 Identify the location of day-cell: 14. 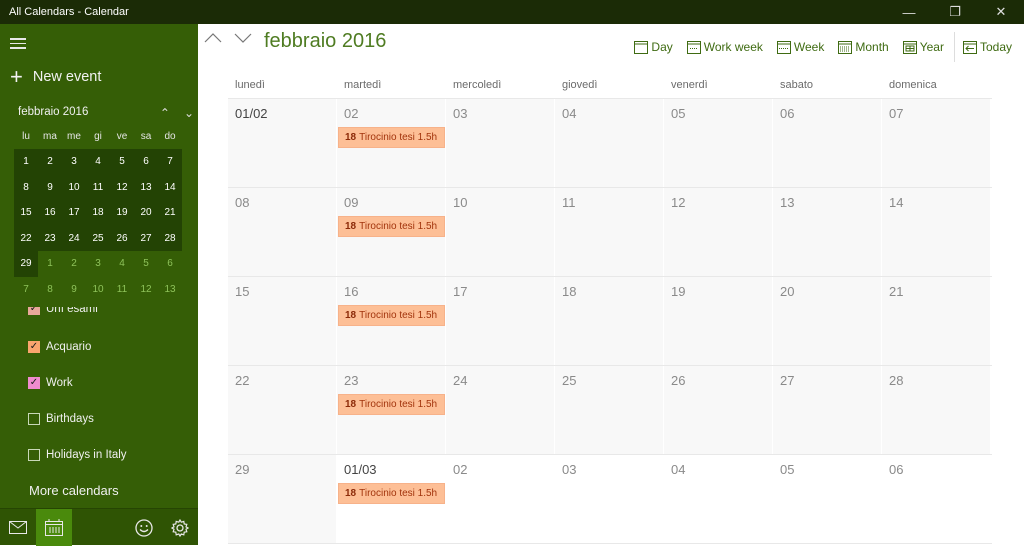
(936, 232).